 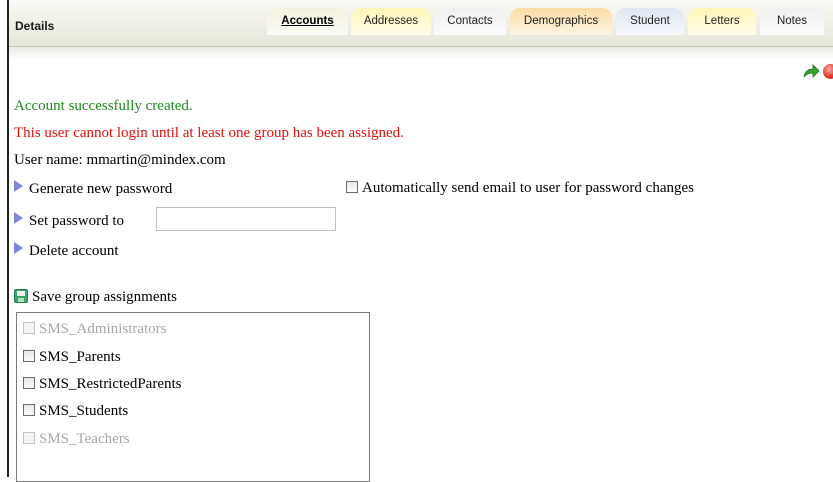 What do you see at coordinates (21, 296) in the screenshot?
I see `save-disk-icon` at bounding box center [21, 296].